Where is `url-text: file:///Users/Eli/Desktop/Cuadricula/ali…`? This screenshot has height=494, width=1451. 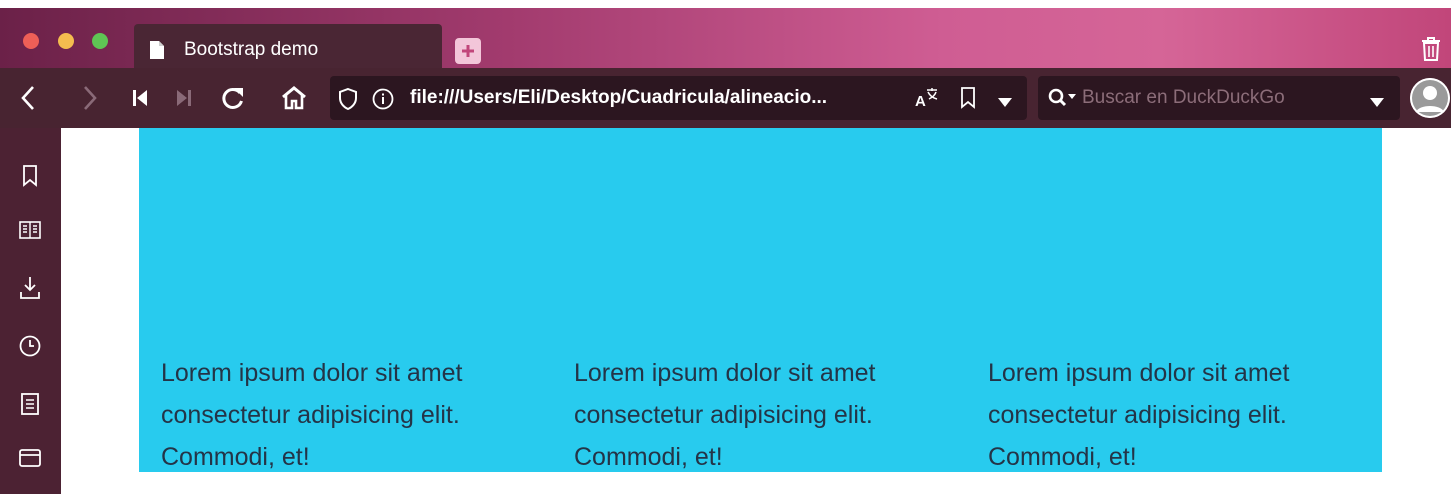
url-text: file:///Users/Eli/Desktop/Cuadricula/ali… is located at coordinates (618, 98).